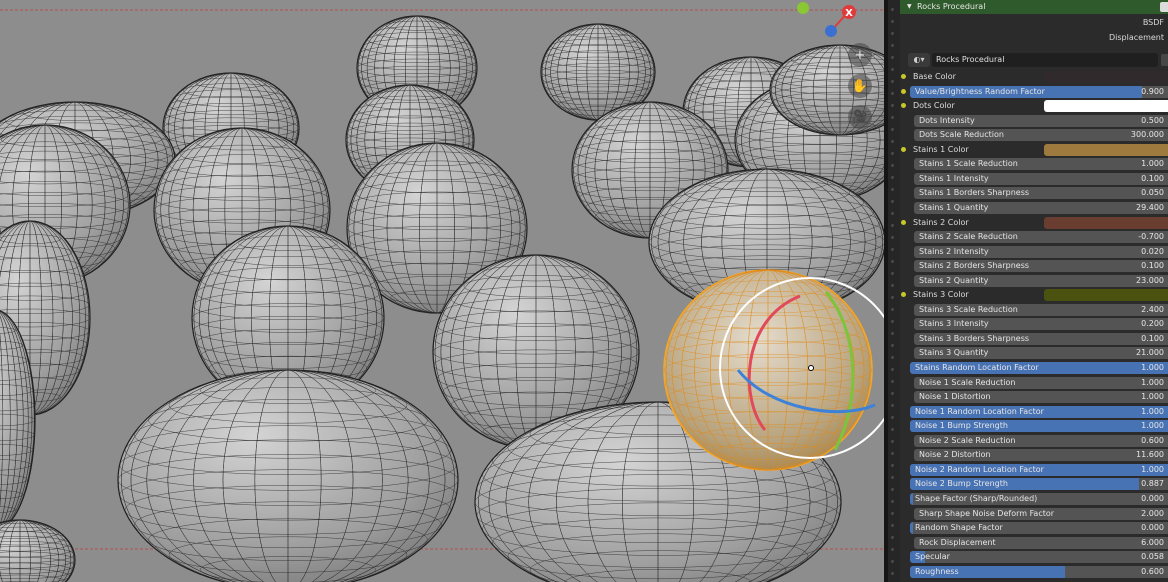 This screenshot has height=582, width=1168. Describe the element at coordinates (1041, 251) in the screenshot. I see `number-field: Stains 2 Intensity 0.020` at that location.